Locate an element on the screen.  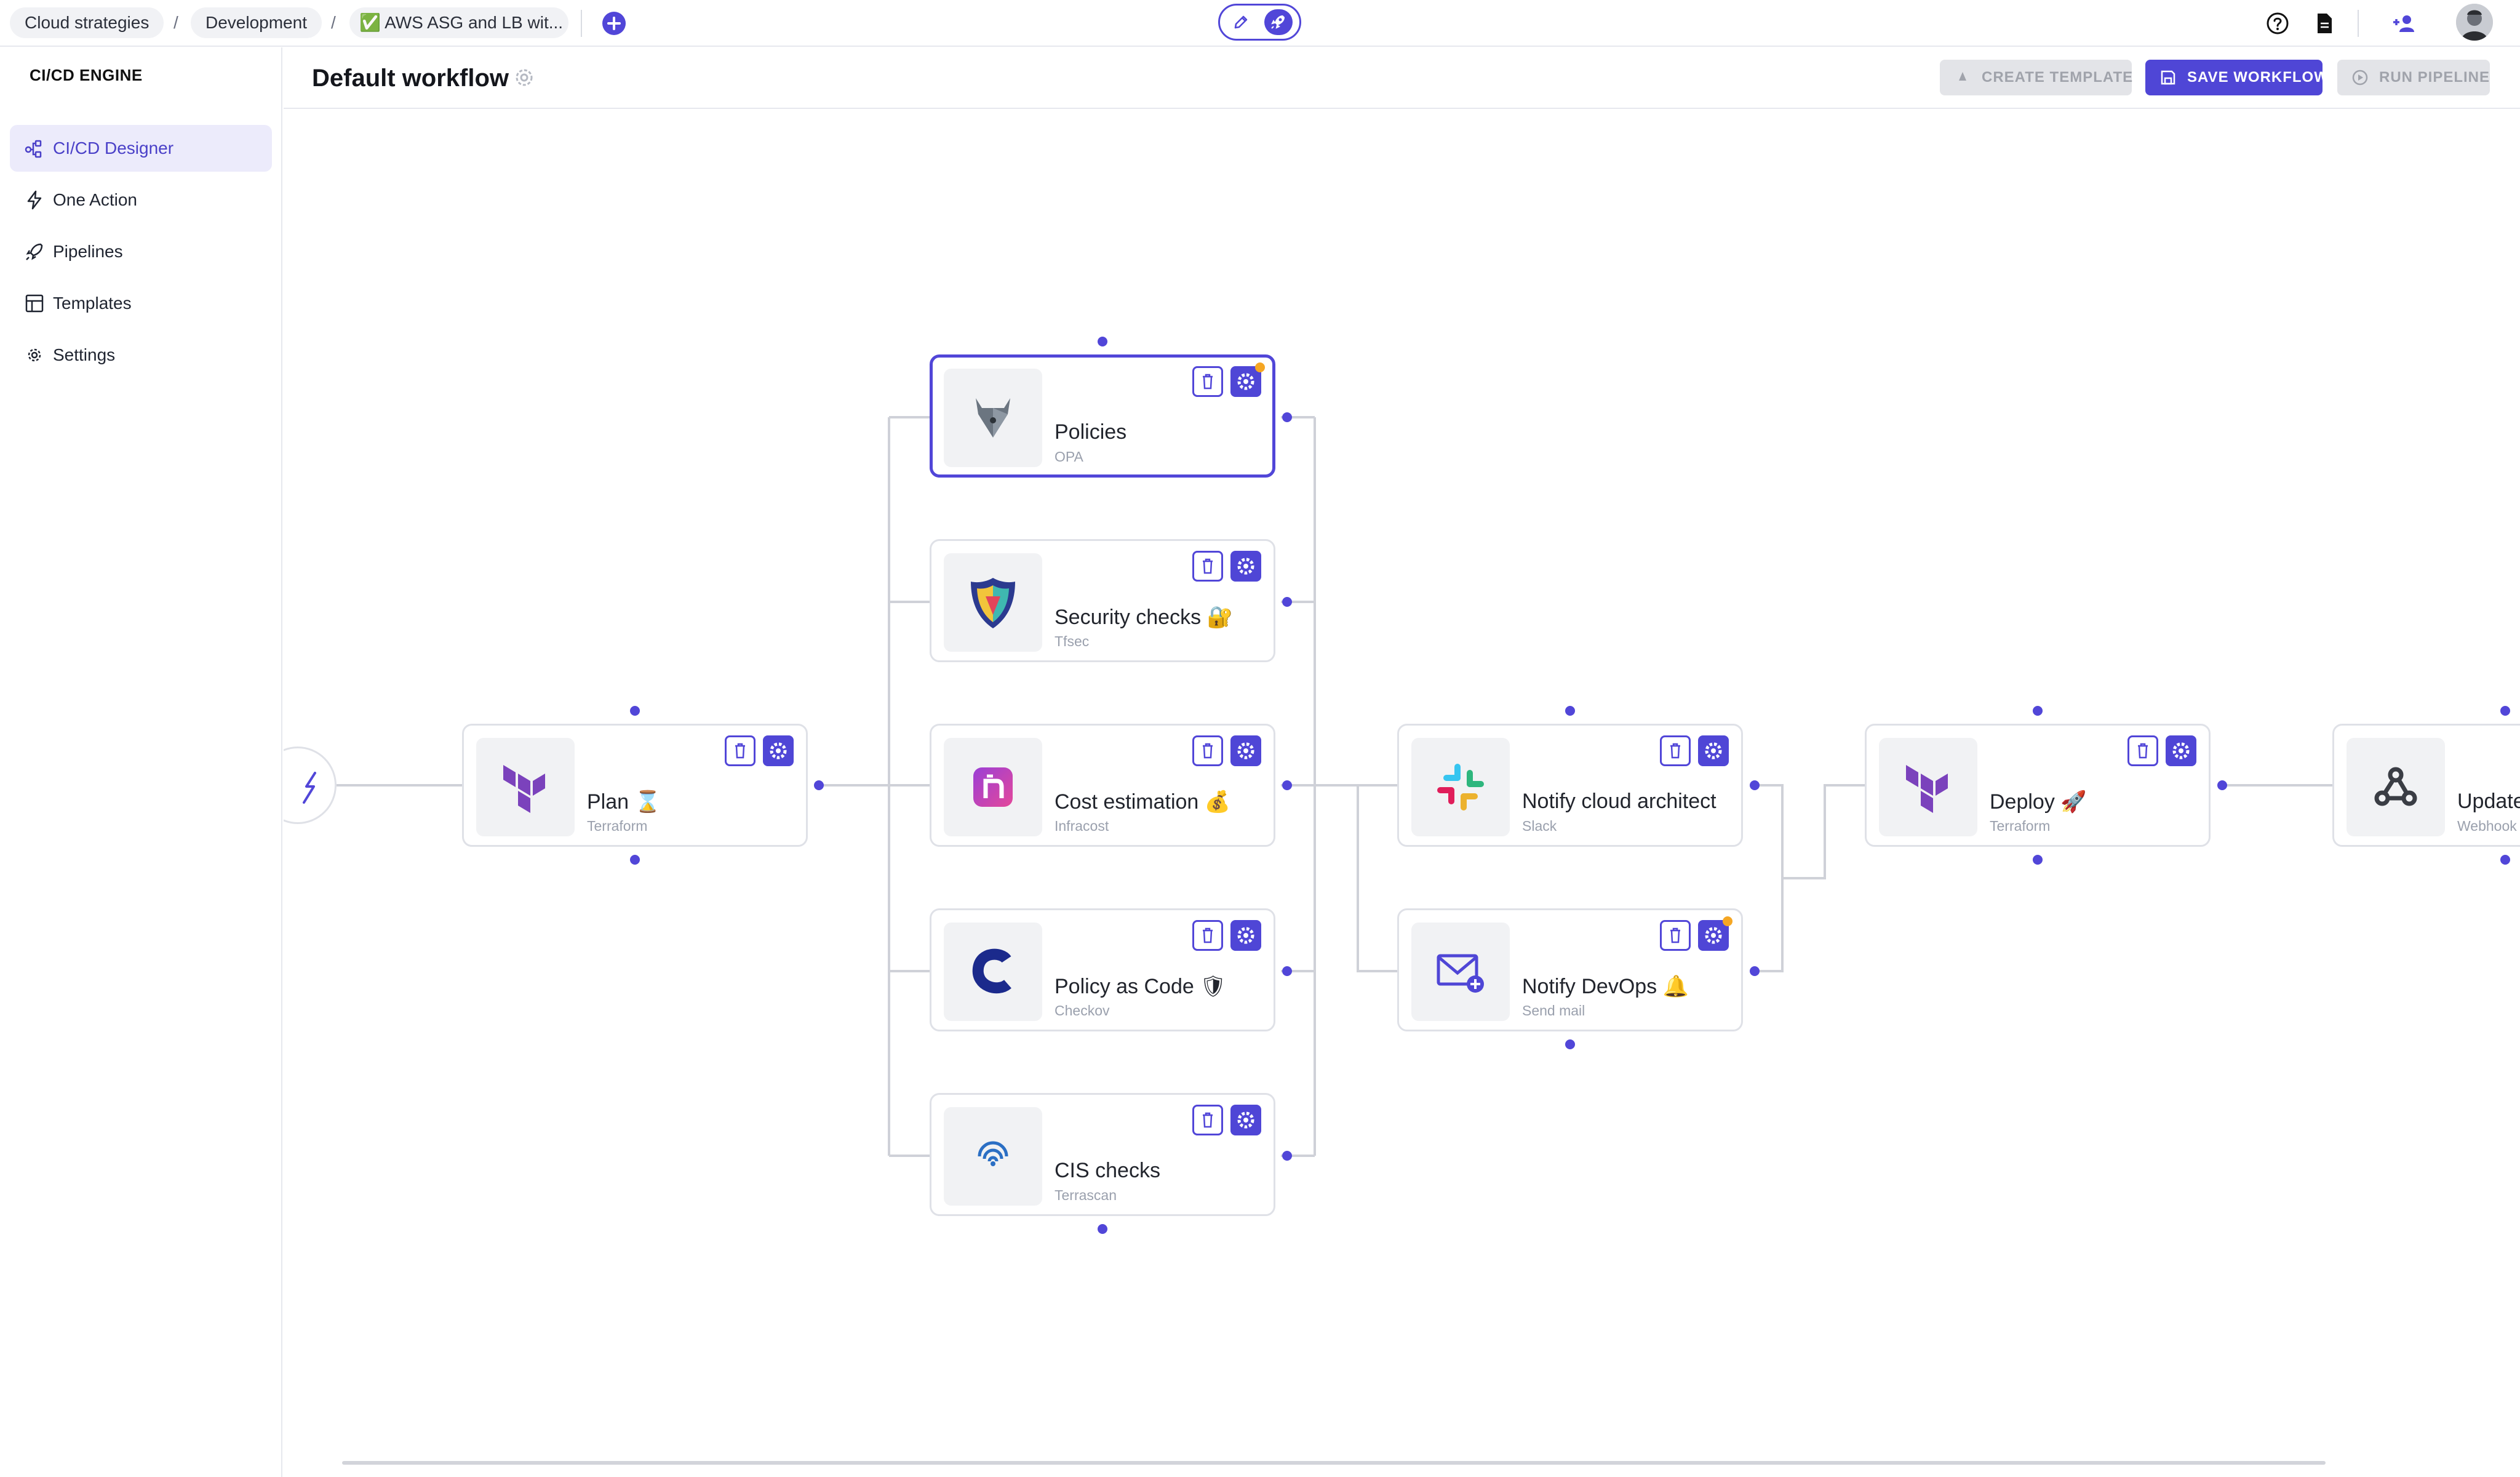
terrascan-logo-icon is located at coordinates (993, 1153).